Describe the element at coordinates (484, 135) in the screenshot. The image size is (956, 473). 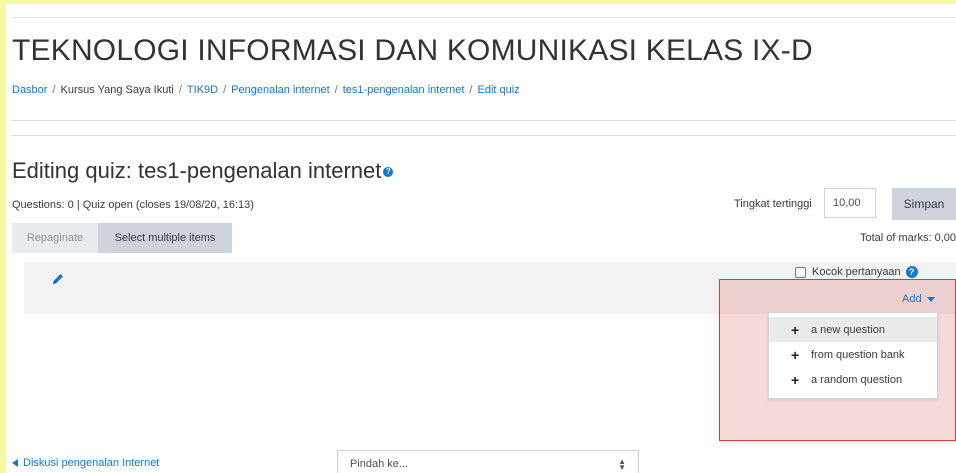
I see `content-divider` at that location.